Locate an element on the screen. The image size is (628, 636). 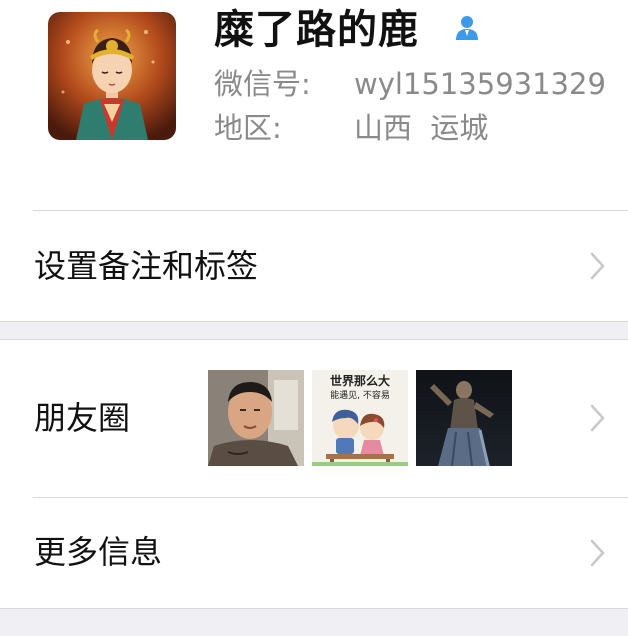
region-value: 山西 运城 is located at coordinates (421, 128).